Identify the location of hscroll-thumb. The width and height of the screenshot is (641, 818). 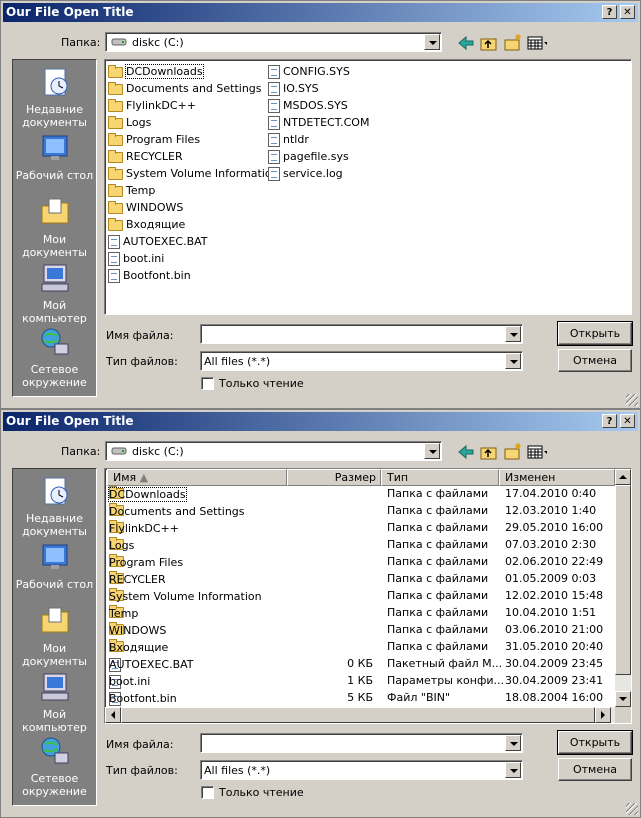
(358, 715).